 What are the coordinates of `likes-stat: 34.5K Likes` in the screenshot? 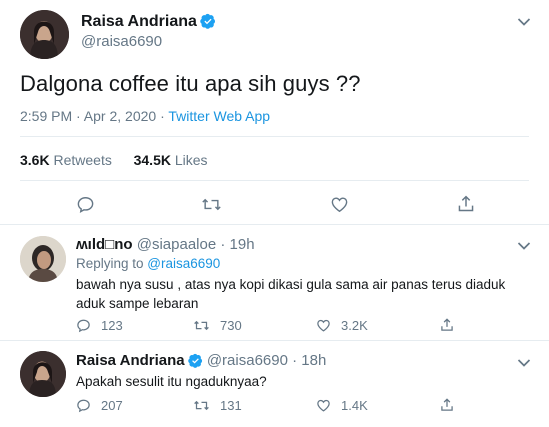 It's located at (171, 160).